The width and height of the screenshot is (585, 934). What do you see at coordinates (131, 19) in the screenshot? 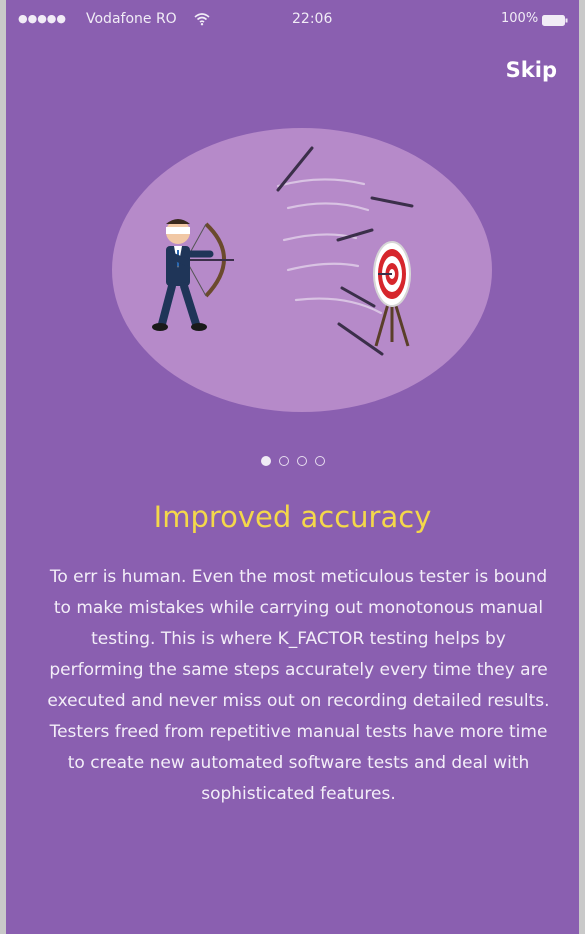
I see `carrier-name: Vodafone RO` at bounding box center [131, 19].